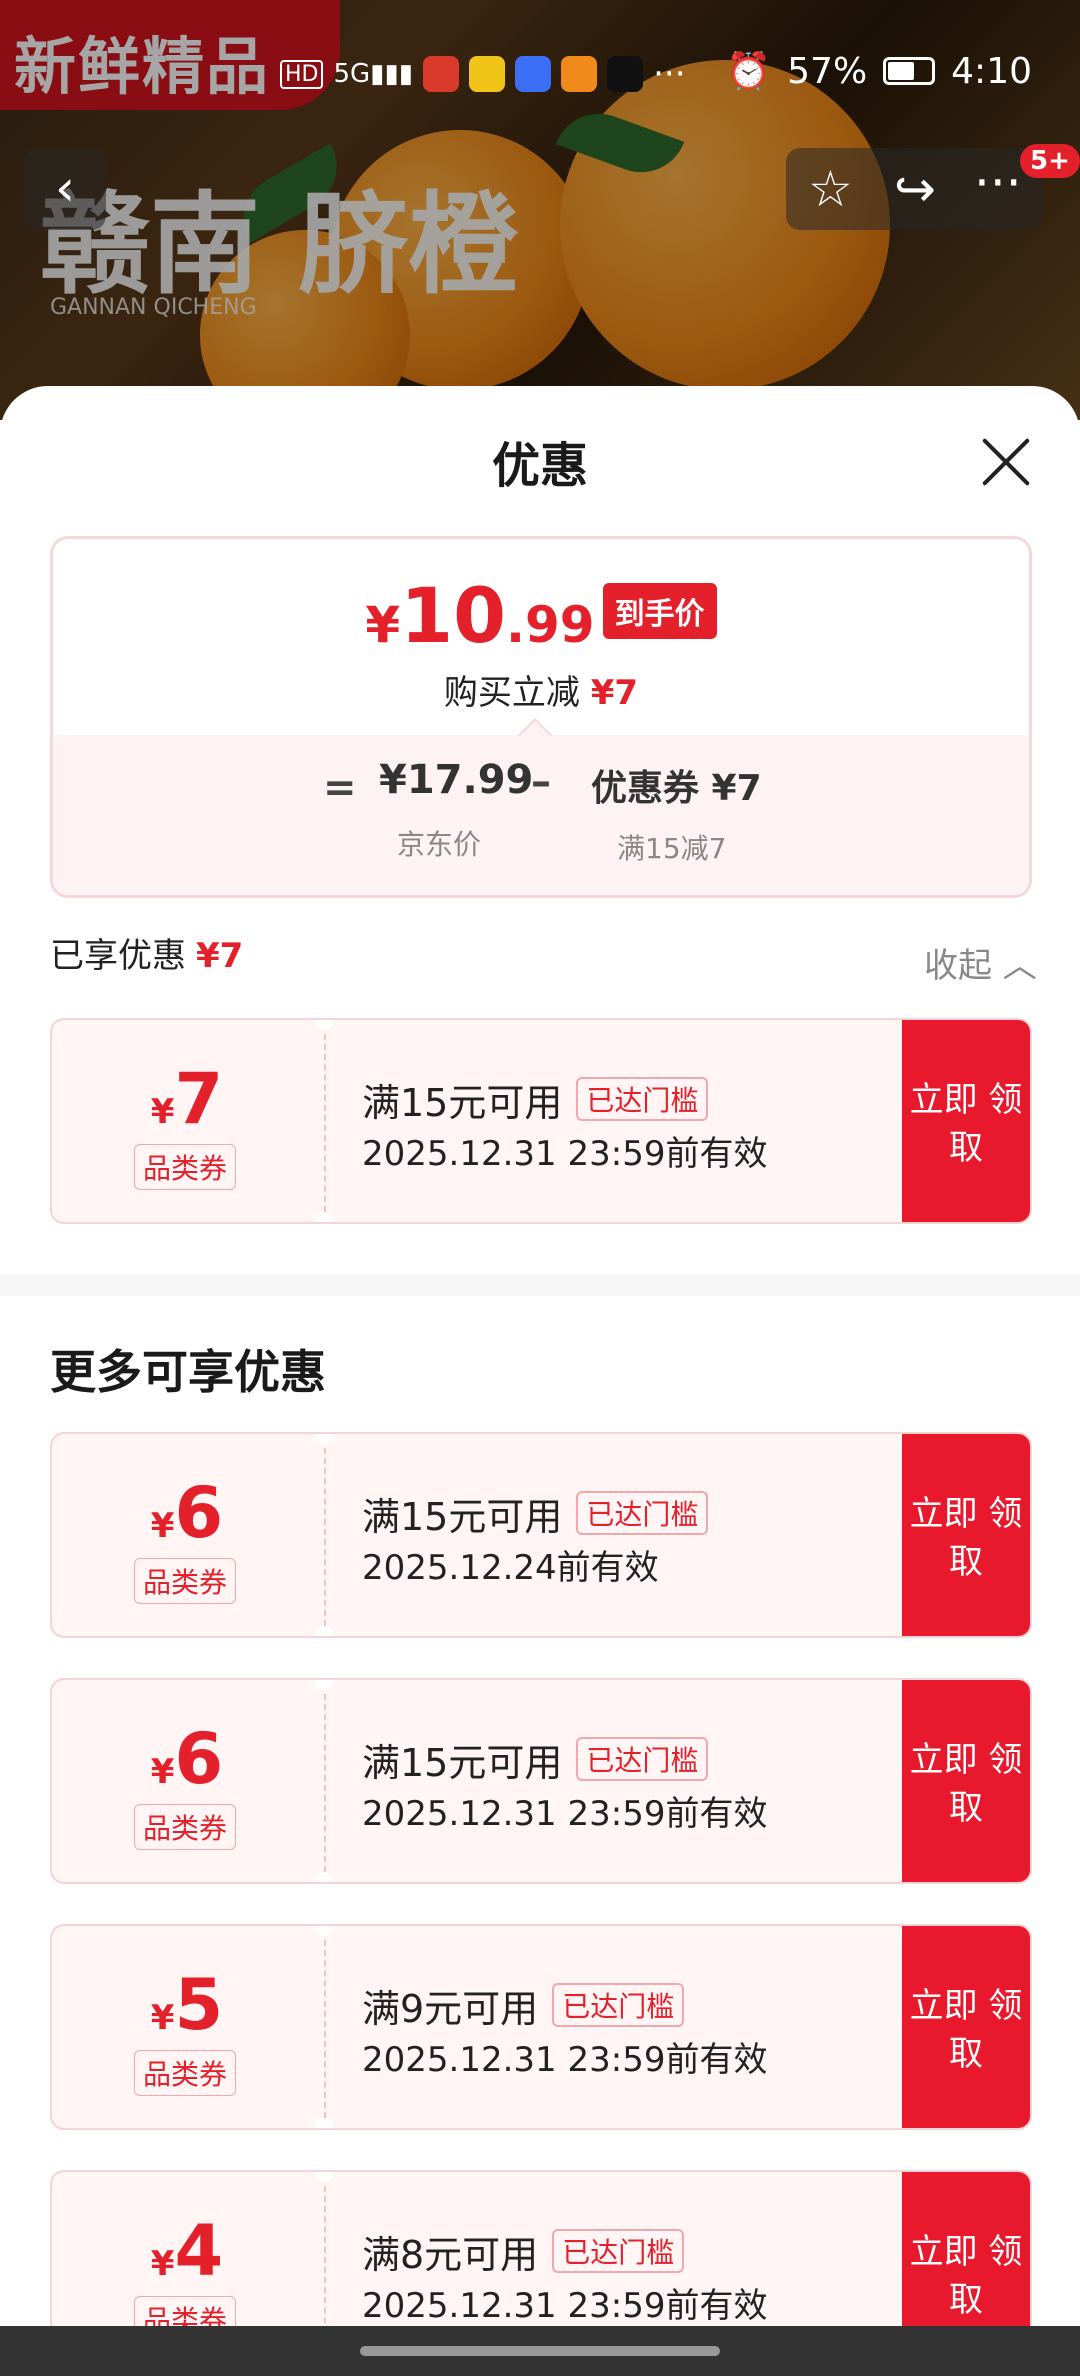  What do you see at coordinates (909, 71) in the screenshot?
I see `battery-icon` at bounding box center [909, 71].